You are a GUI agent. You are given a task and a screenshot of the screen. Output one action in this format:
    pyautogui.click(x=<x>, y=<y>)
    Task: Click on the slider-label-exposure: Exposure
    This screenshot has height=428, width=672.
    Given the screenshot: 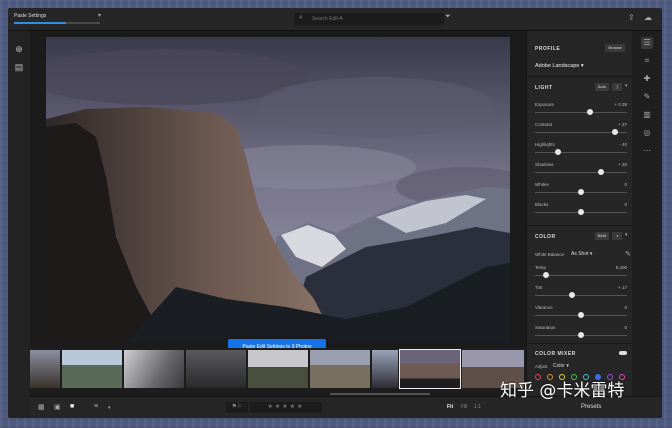 What is the action you would take?
    pyautogui.click(x=545, y=104)
    